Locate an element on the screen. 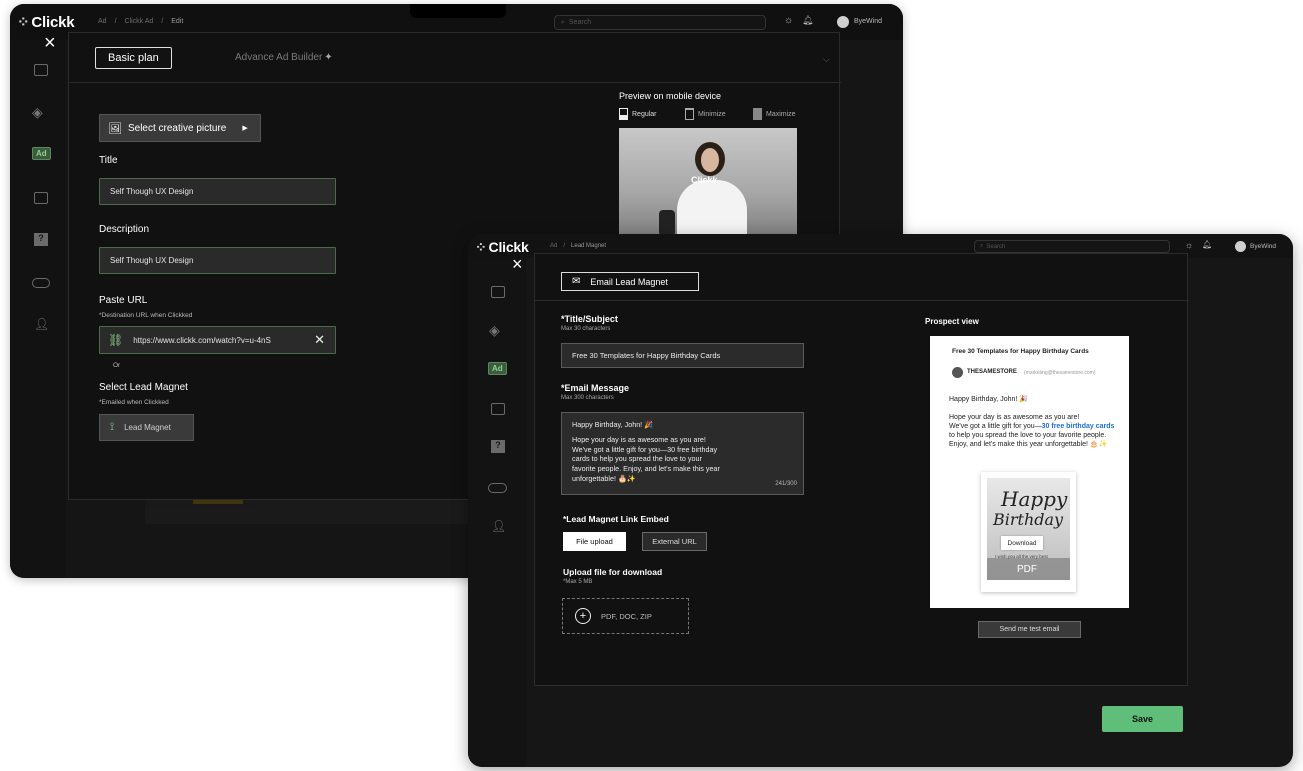  title-field: Self Though UX Design is located at coordinates (217, 191).